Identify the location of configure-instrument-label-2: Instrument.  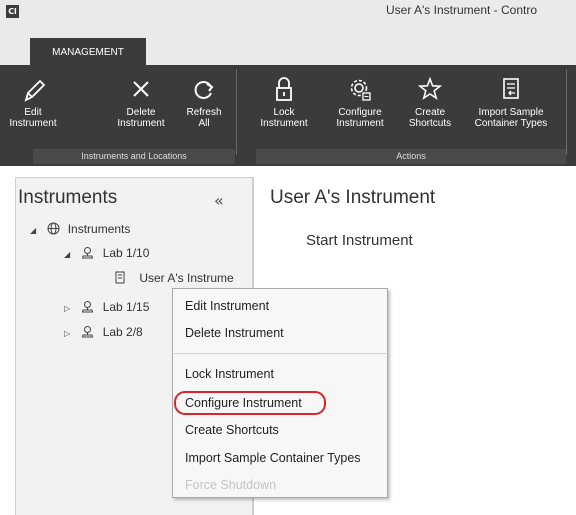
(360, 123).